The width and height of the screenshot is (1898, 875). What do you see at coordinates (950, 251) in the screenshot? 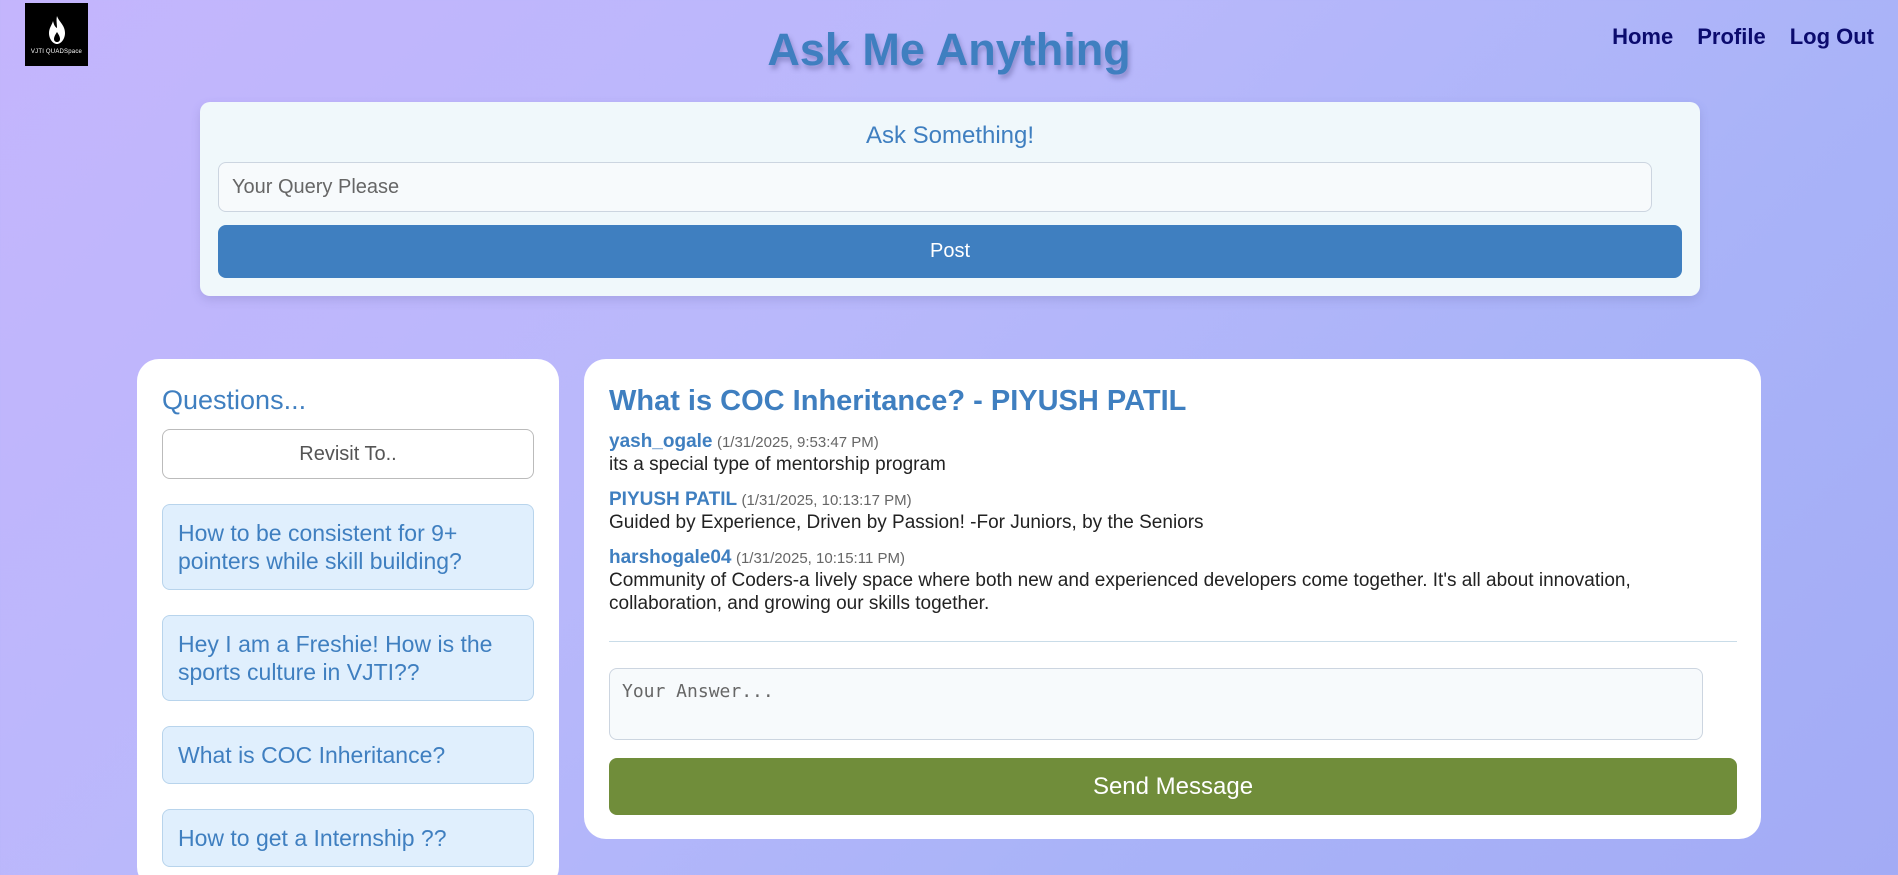
I see `post-button: Post` at bounding box center [950, 251].